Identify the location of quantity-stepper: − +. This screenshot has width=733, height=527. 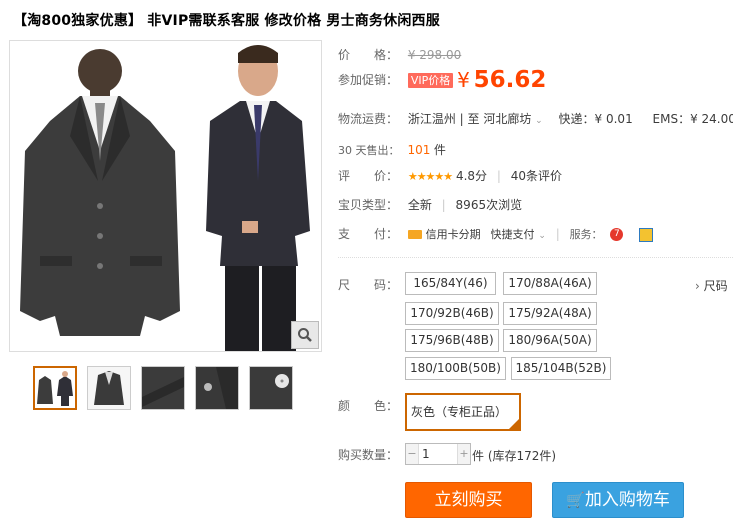
(438, 454).